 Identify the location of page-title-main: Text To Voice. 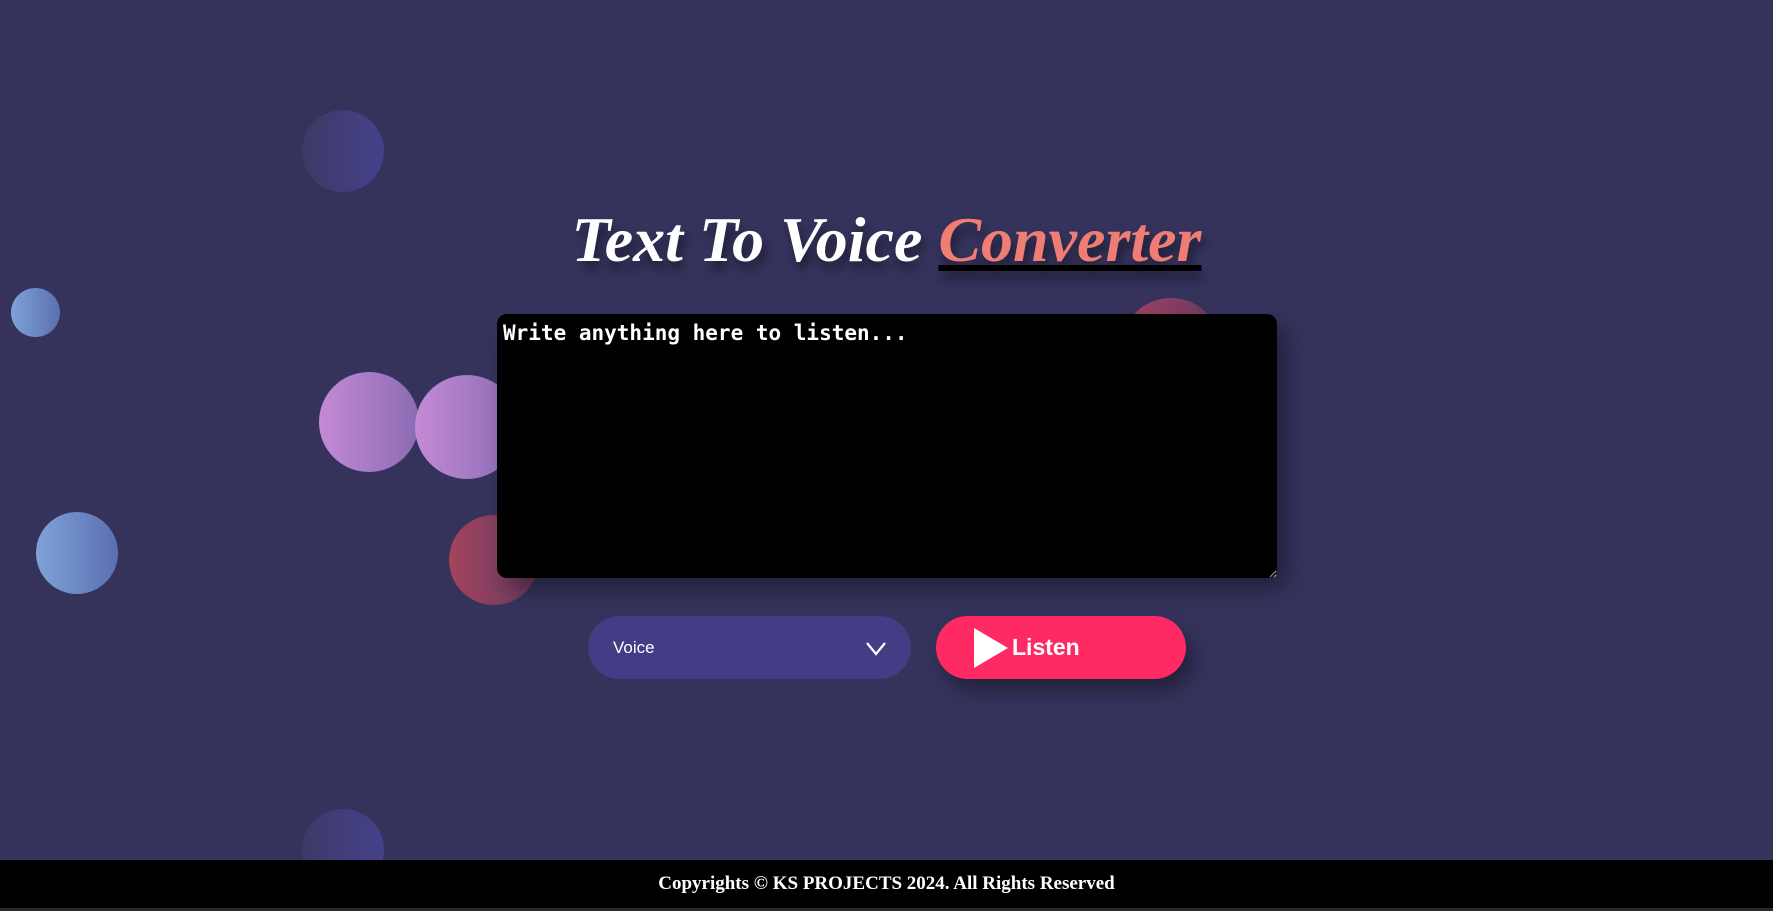
(755, 239).